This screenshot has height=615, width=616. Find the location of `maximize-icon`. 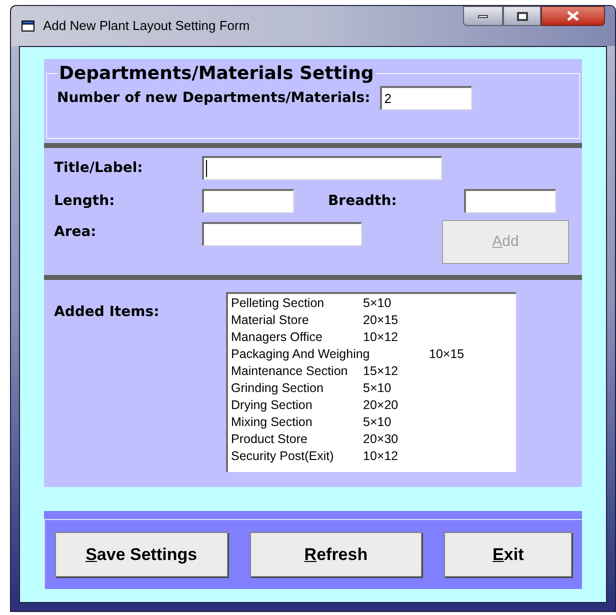

maximize-icon is located at coordinates (522, 16).